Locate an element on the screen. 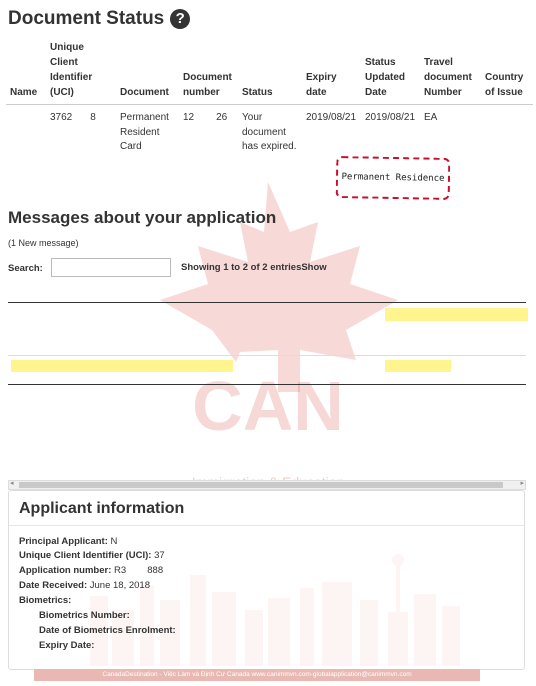  col-document-number: Document number is located at coordinates (208, 72).